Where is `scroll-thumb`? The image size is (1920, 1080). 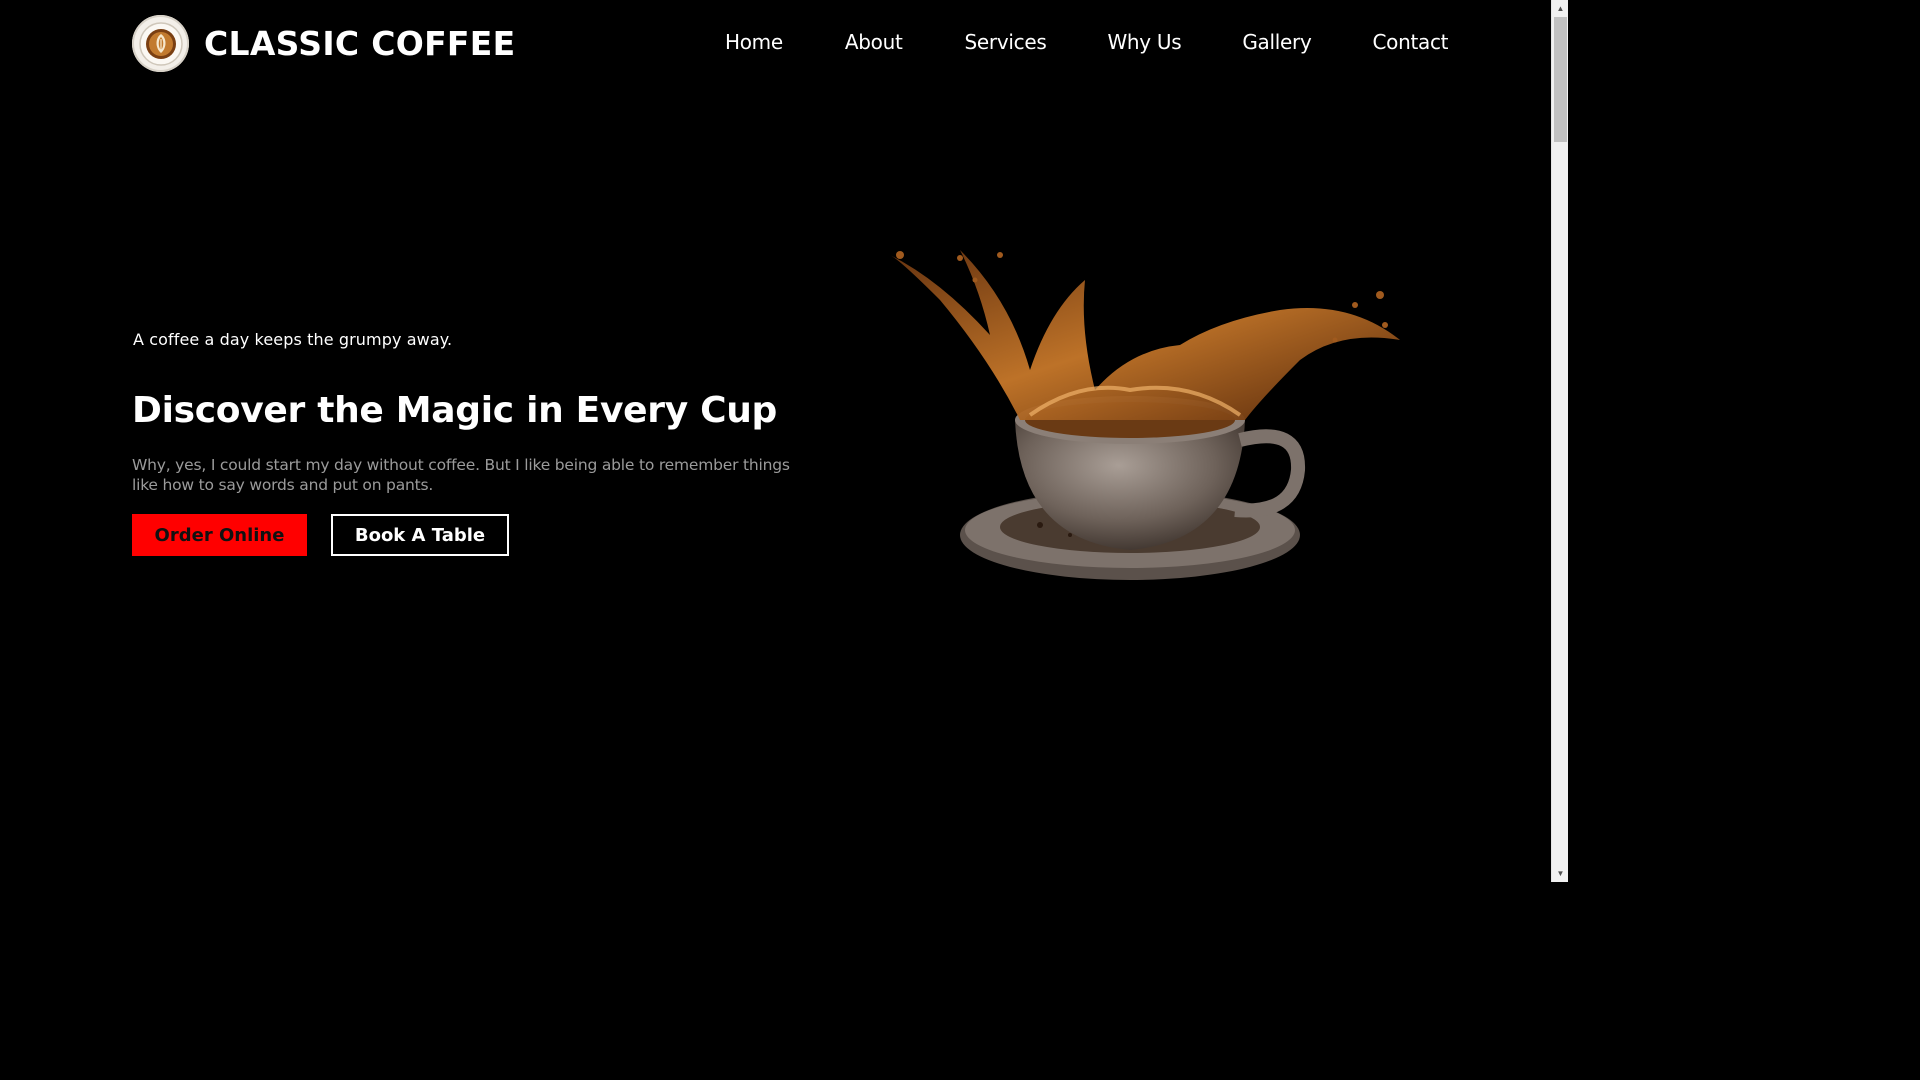
scroll-thumb is located at coordinates (1560, 79).